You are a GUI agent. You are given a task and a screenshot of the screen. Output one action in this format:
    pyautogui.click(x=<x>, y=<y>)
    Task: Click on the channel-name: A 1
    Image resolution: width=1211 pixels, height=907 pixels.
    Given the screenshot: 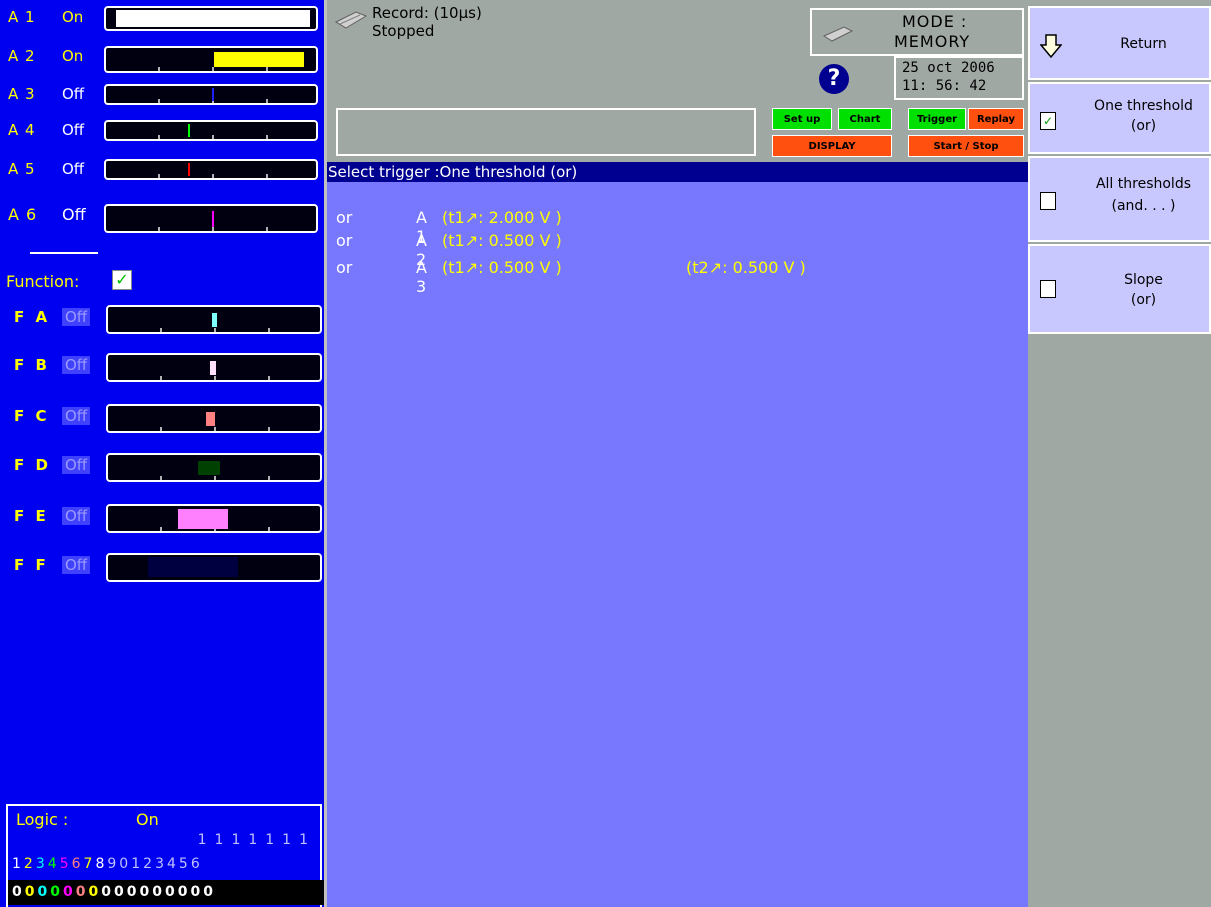 What is the action you would take?
    pyautogui.click(x=22, y=17)
    